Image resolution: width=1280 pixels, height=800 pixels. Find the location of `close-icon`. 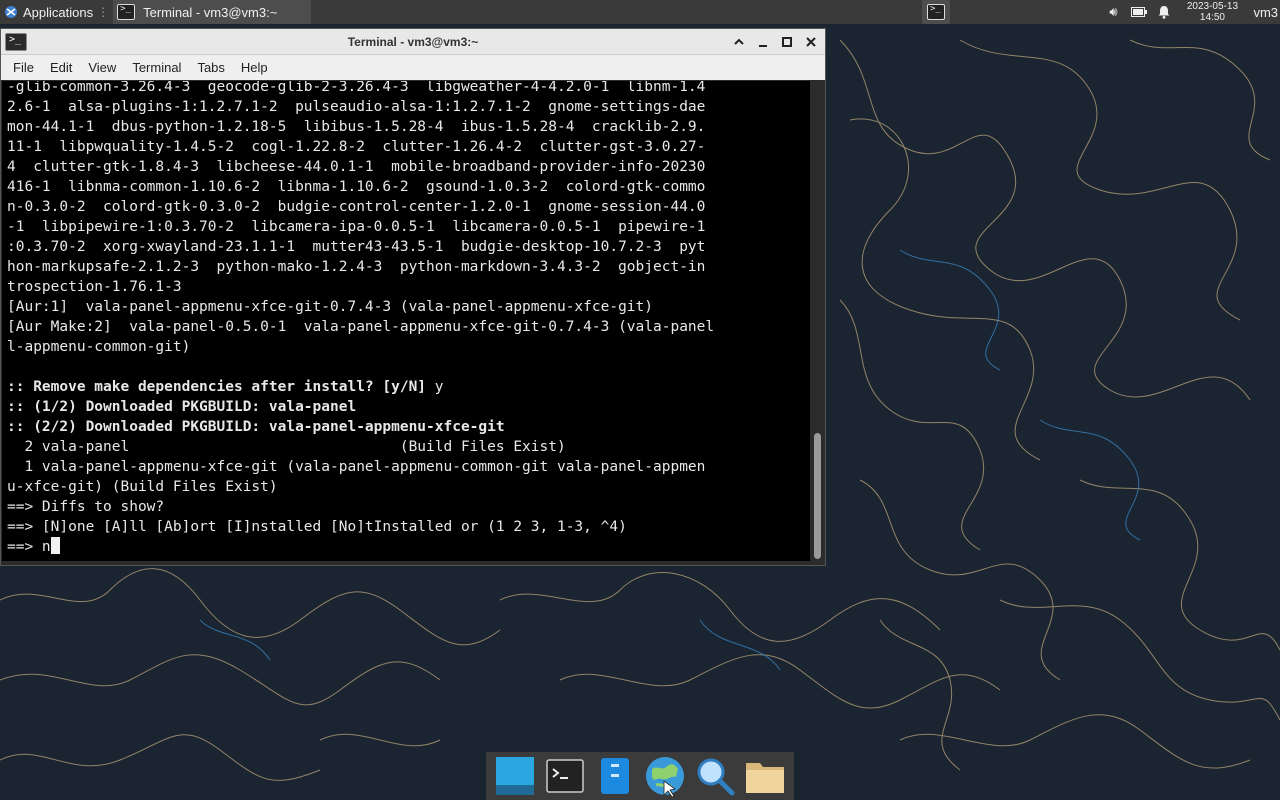

close-icon is located at coordinates (811, 42).